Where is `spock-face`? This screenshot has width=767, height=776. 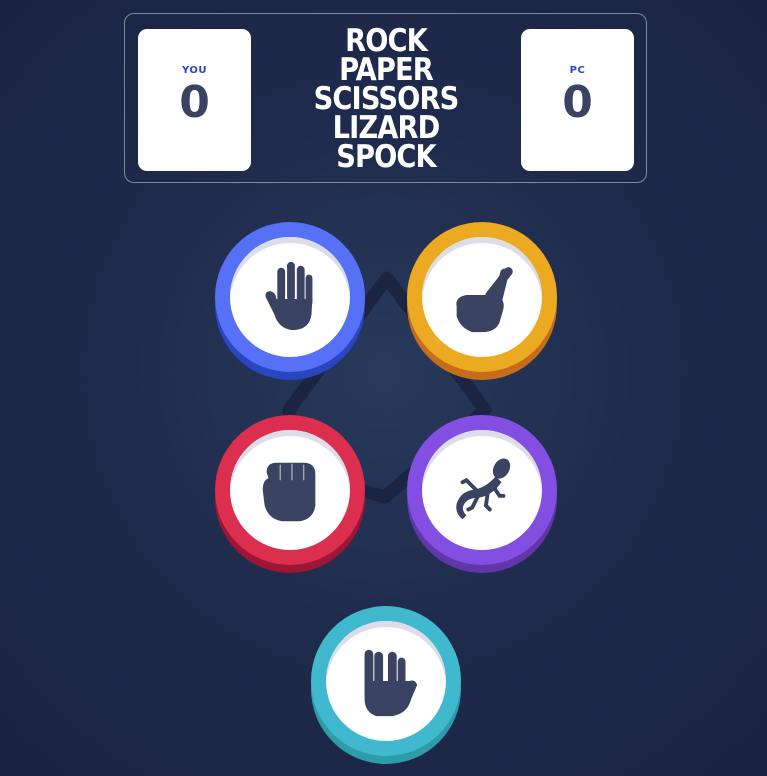 spock-face is located at coordinates (386, 681).